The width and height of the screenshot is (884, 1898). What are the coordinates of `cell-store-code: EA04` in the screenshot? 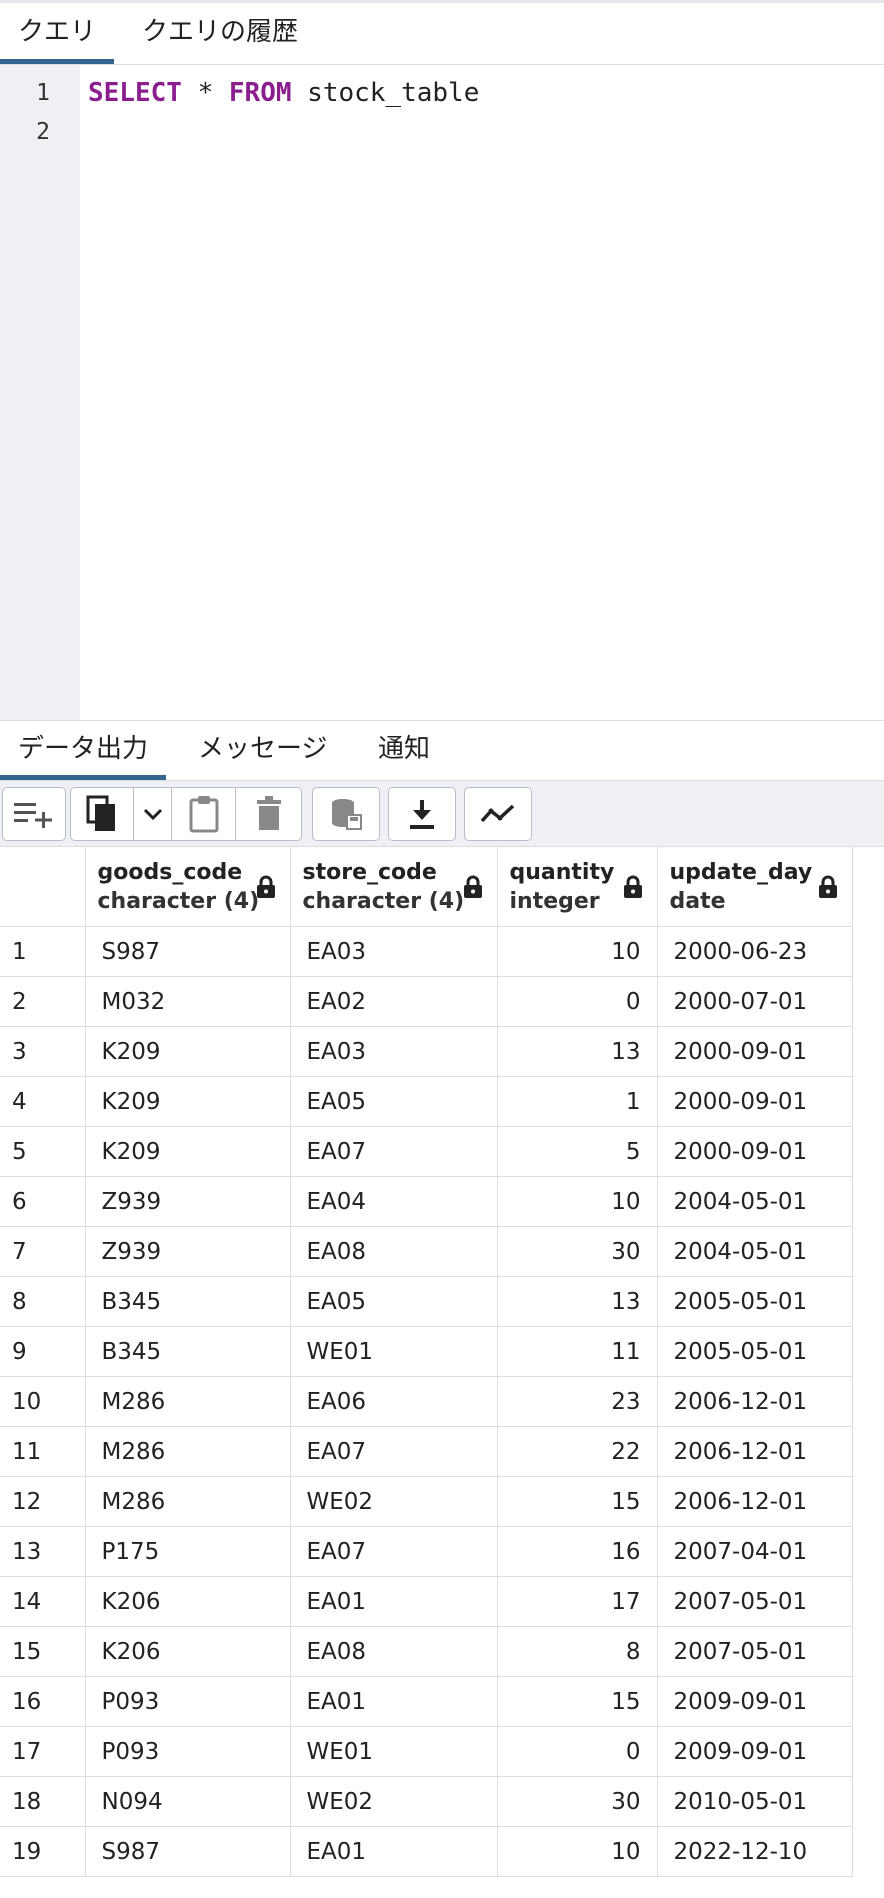 It's located at (394, 1201).